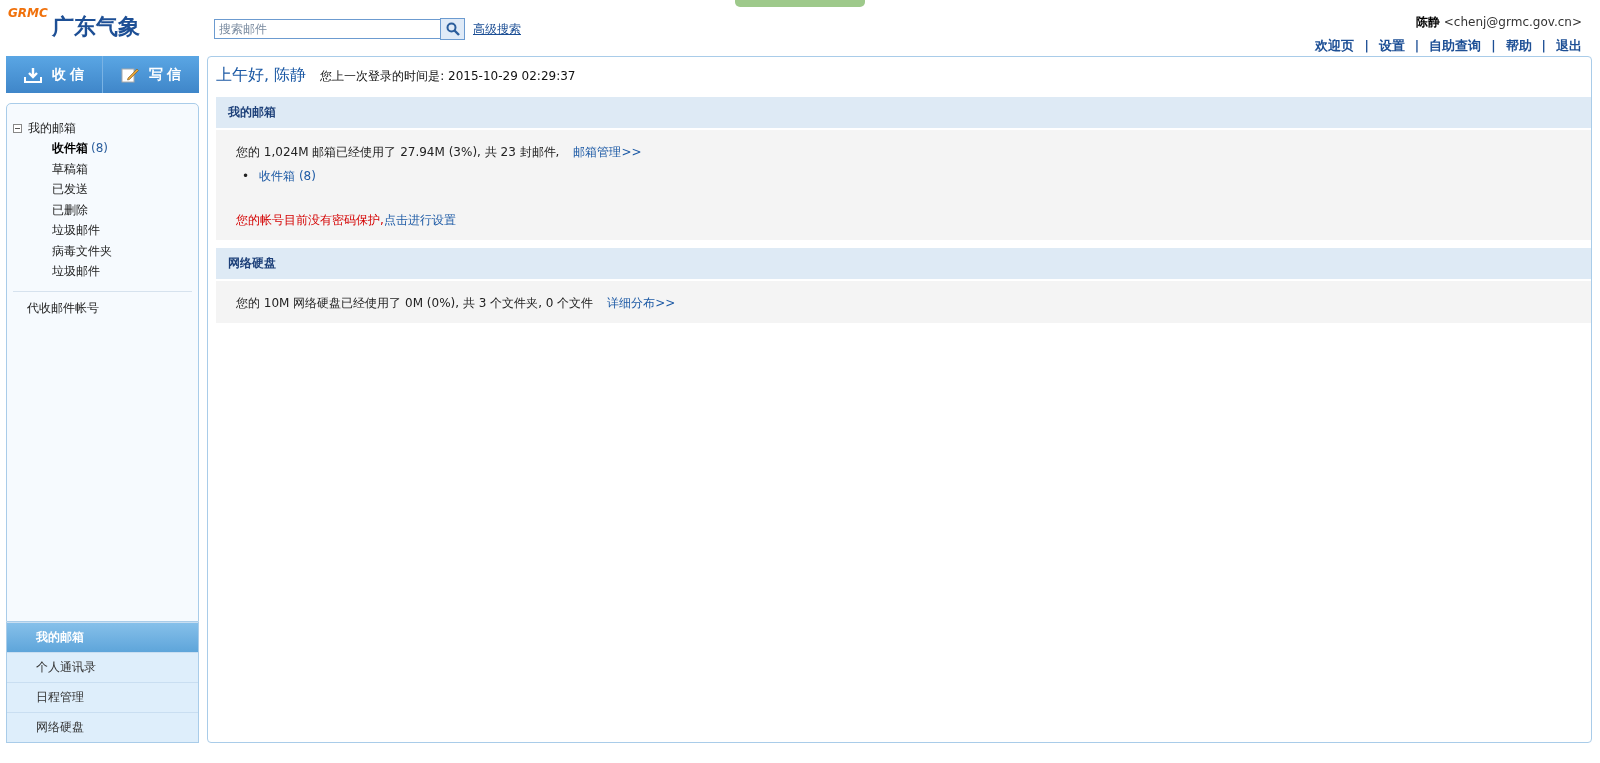  What do you see at coordinates (95, 27) in the screenshot?
I see `logo-title: 广东气象` at bounding box center [95, 27].